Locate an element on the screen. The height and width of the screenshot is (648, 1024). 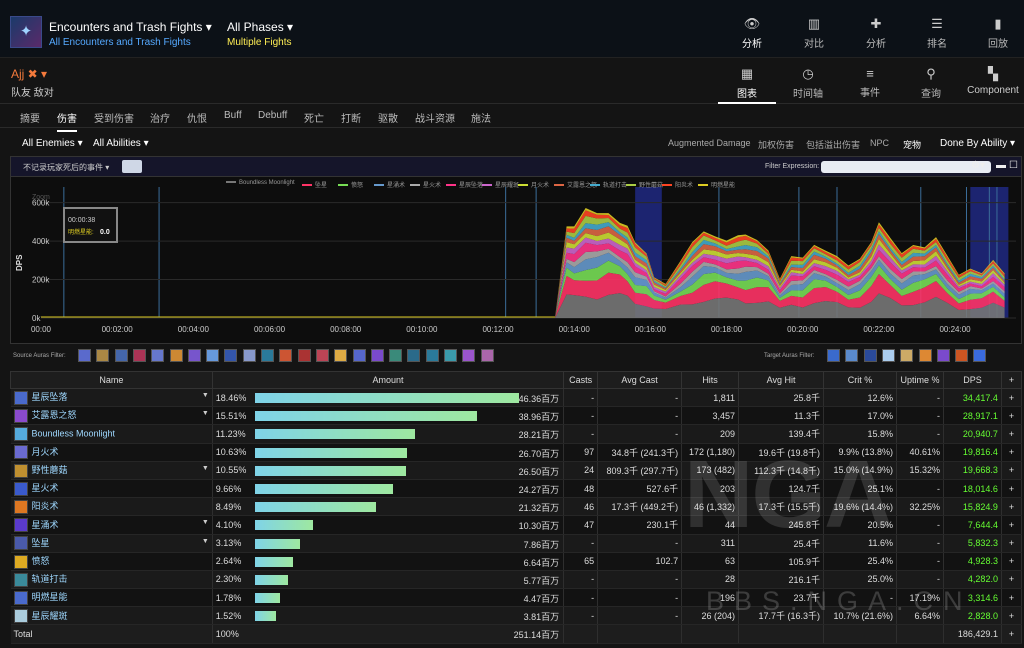
col-avg-hit: Avg Hit is located at coordinates (781, 380).